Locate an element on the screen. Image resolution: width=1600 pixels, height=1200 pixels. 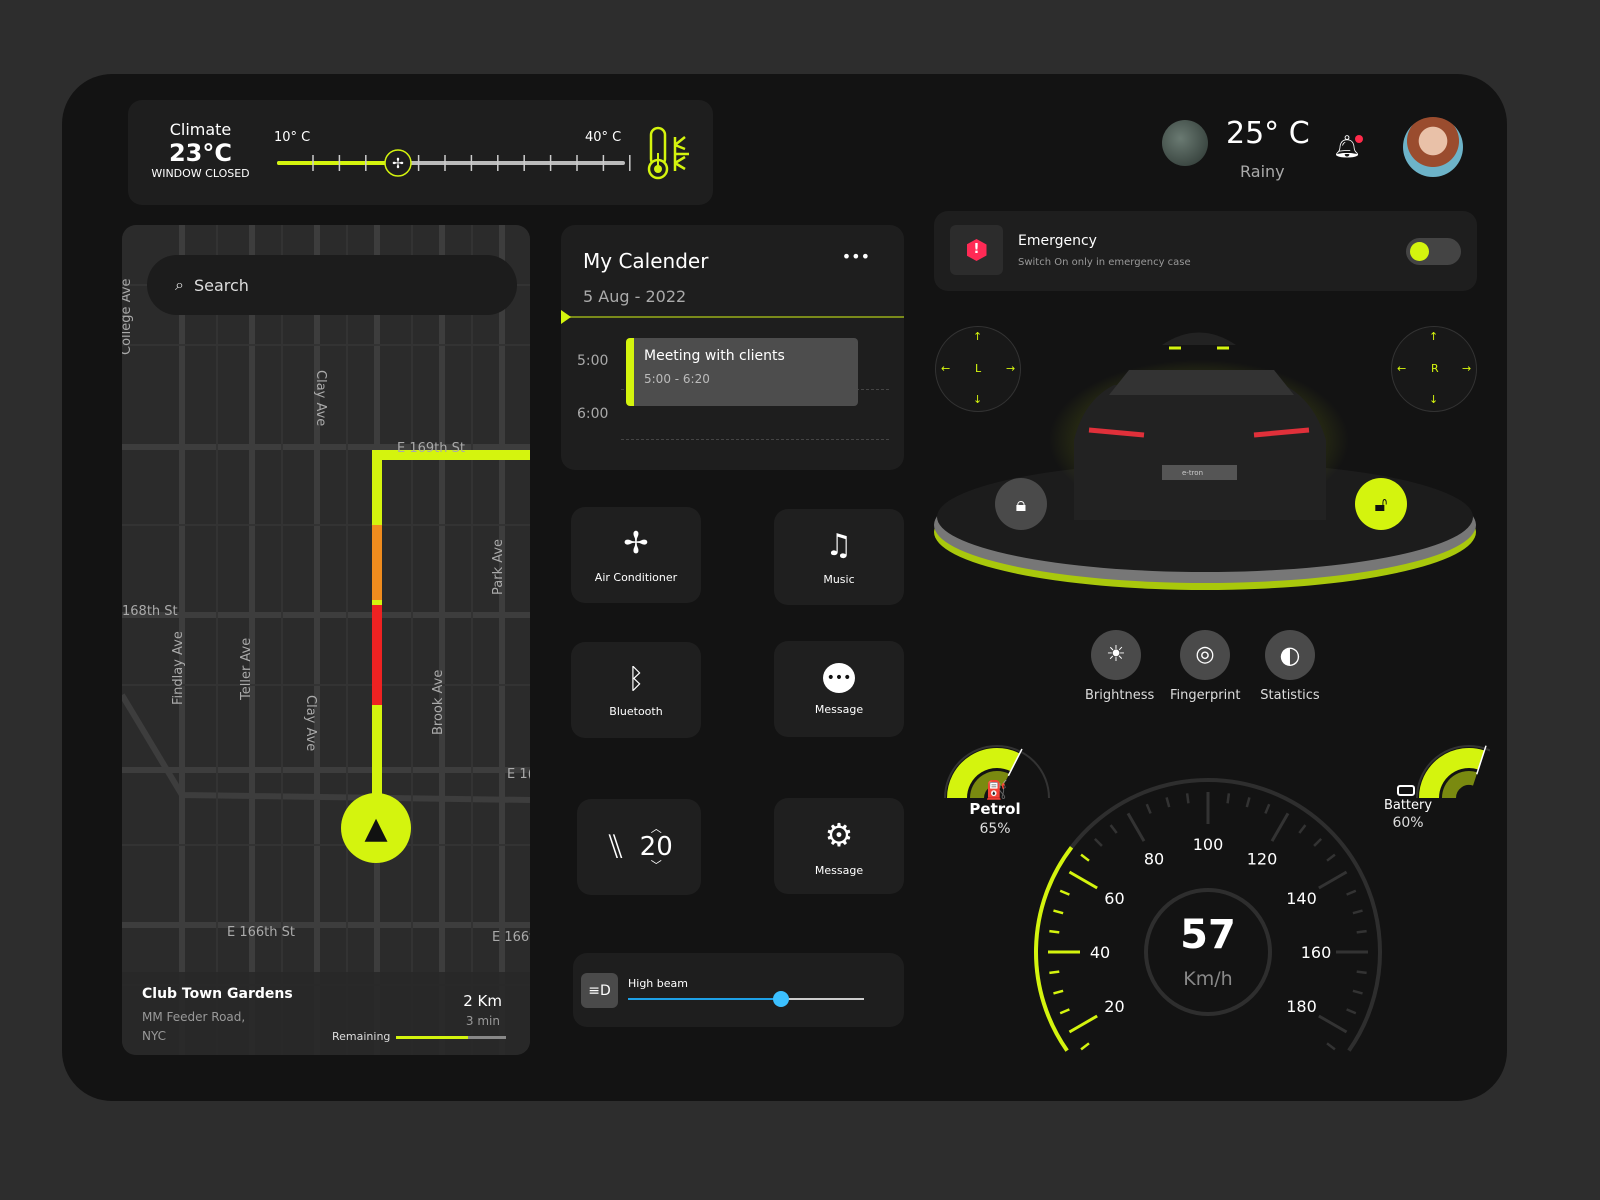
window-status: WINDOW CLOSED is located at coordinates (200, 173).